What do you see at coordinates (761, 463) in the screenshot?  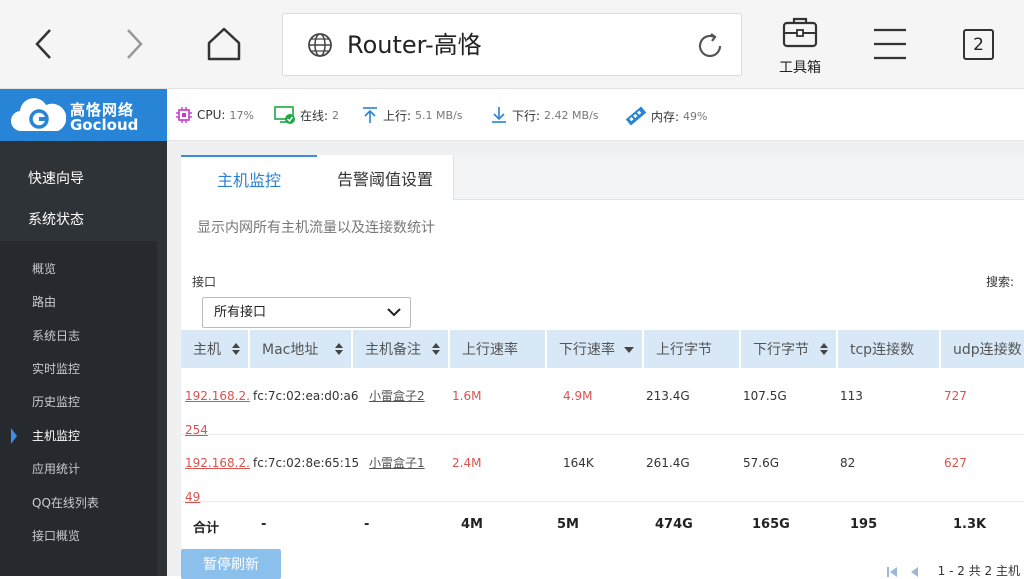 I see `down-bytes-cell: 57.6G` at bounding box center [761, 463].